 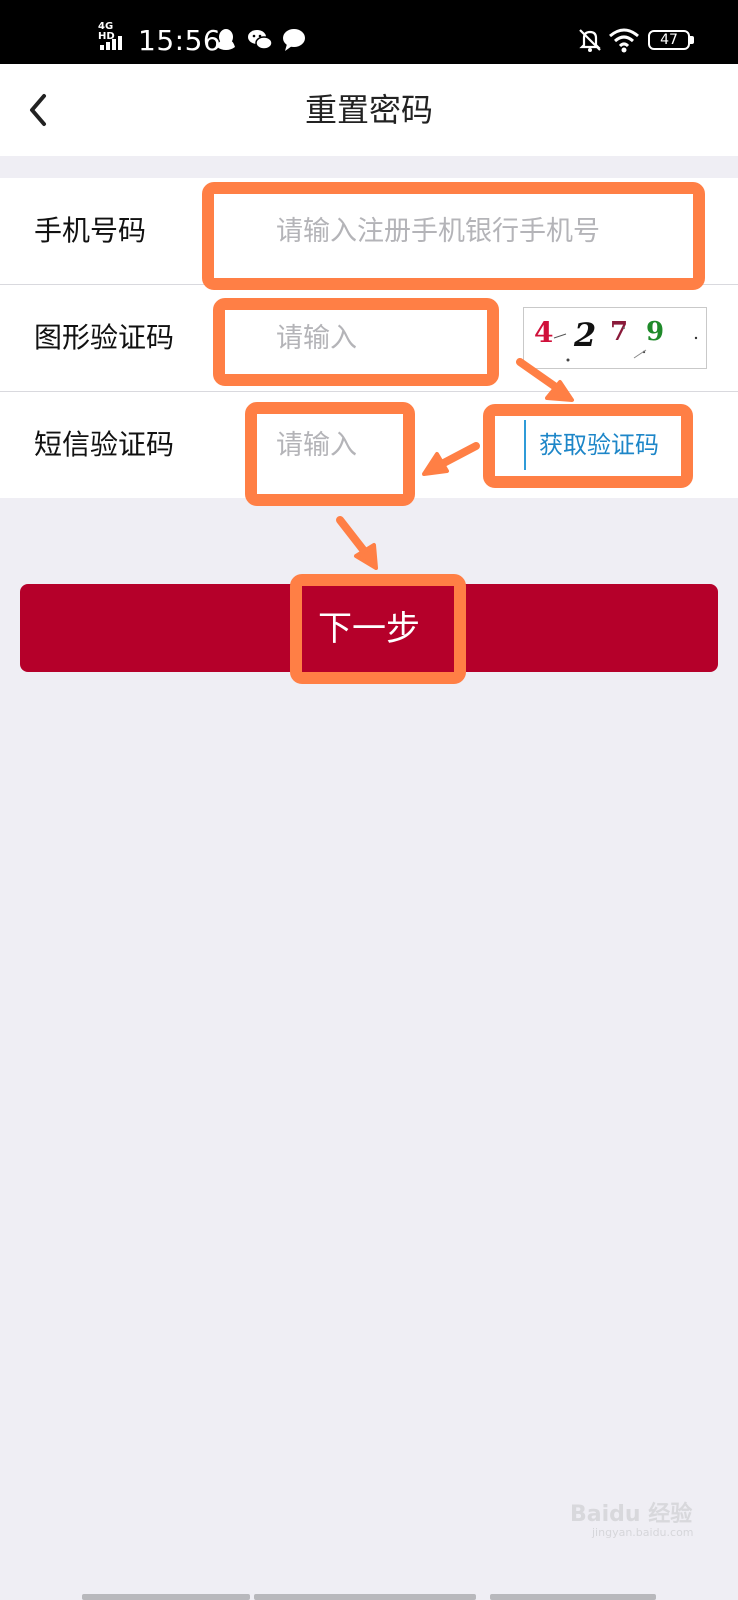 I want to click on back-button, so click(x=40, y=110).